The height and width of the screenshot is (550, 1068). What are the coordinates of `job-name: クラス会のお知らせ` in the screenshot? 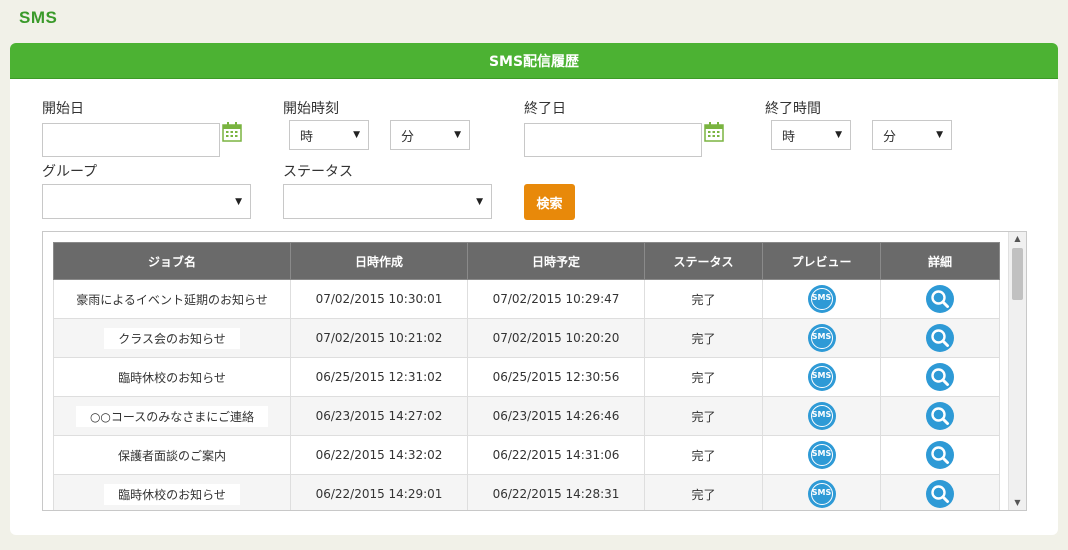 It's located at (172, 338).